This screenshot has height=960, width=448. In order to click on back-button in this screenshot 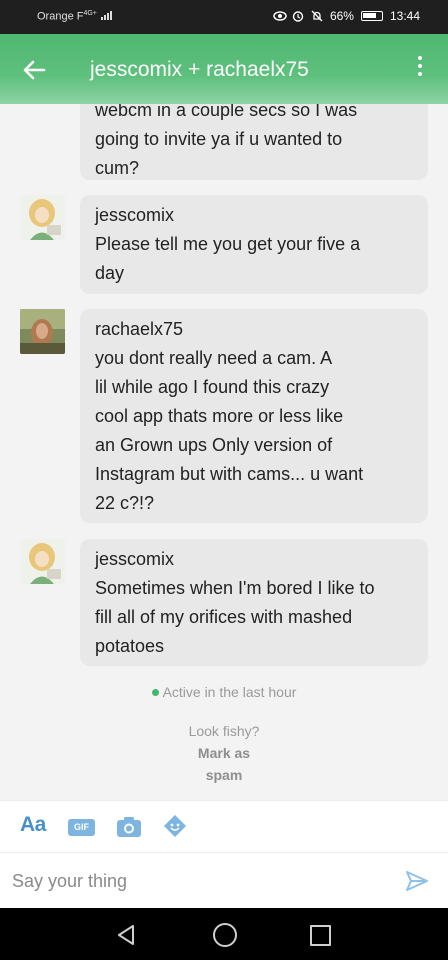, I will do `click(34, 70)`.